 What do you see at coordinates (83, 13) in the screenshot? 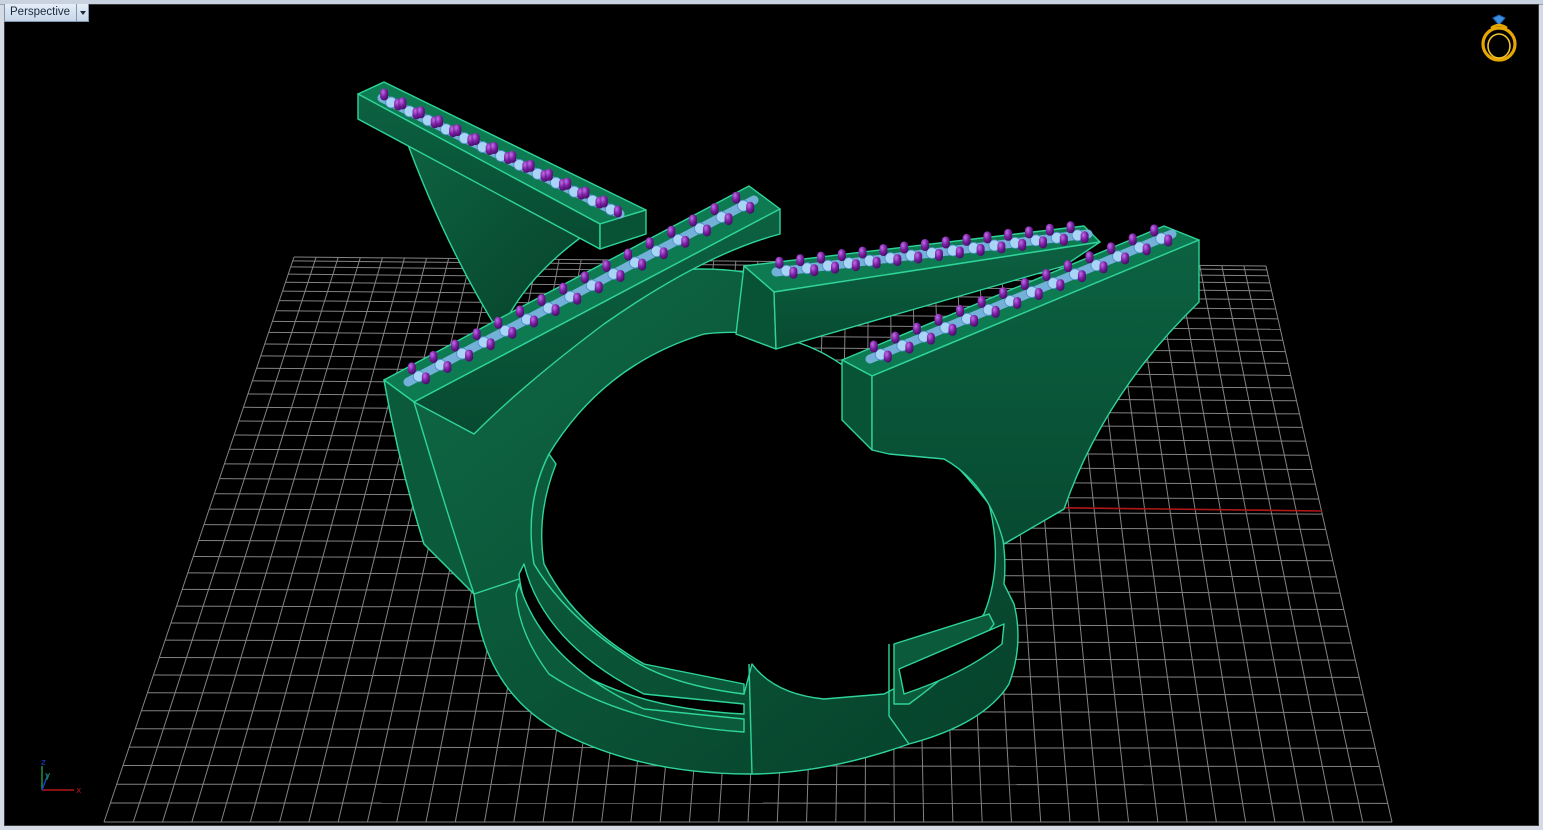
I see `chevron-down-icon` at bounding box center [83, 13].